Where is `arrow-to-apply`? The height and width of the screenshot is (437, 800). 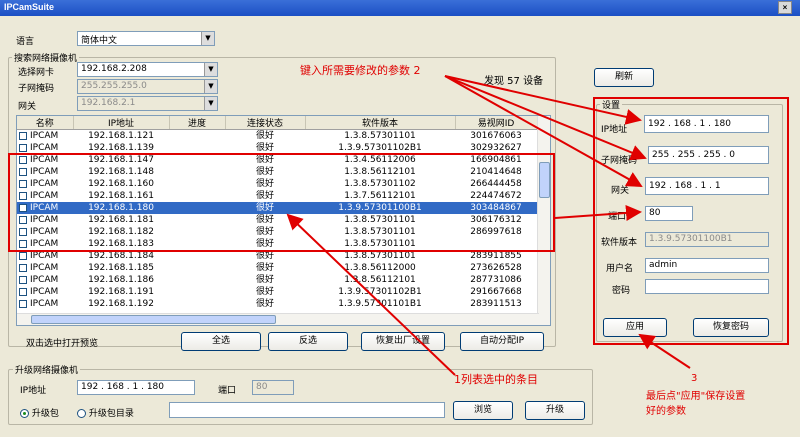
arrow-to-apply is located at coordinates (664, 351).